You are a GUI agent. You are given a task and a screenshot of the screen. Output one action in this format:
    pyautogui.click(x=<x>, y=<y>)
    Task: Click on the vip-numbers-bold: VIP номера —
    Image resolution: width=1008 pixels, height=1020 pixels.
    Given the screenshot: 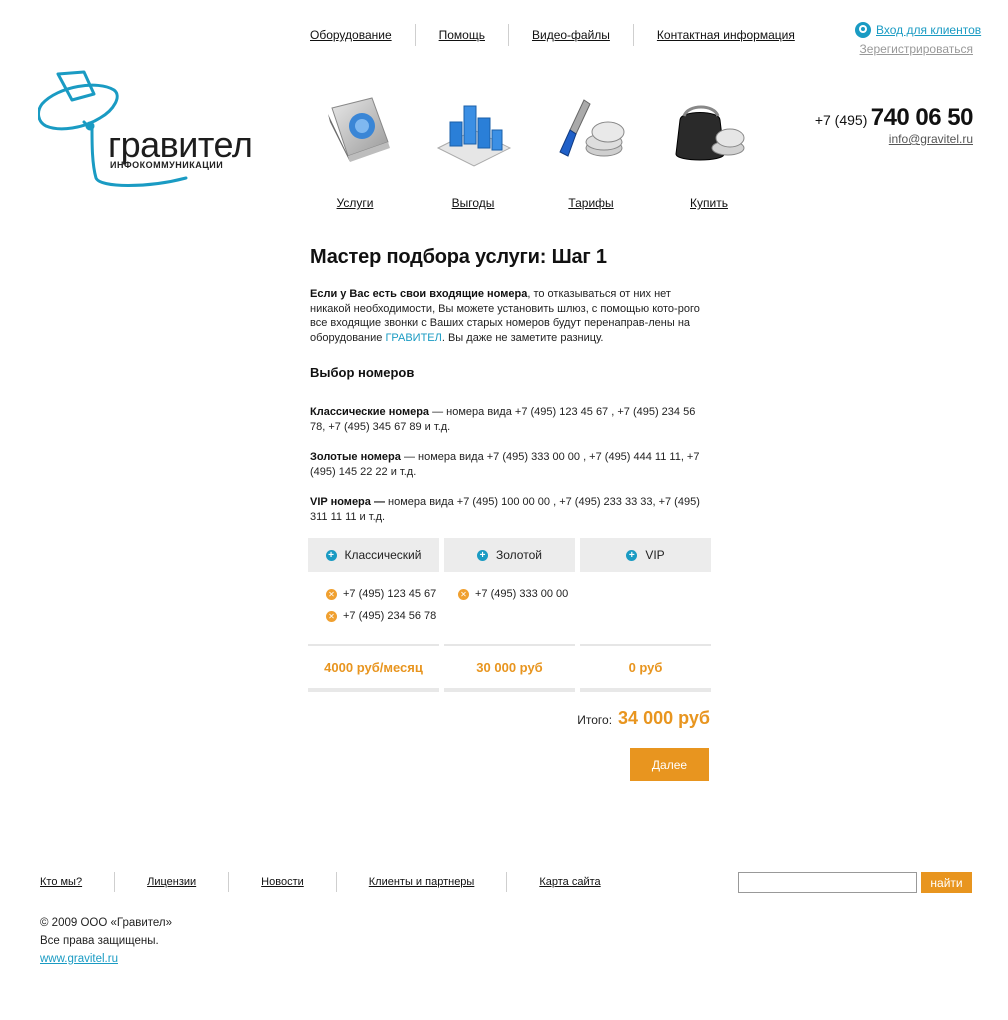 What is the action you would take?
    pyautogui.click(x=347, y=502)
    